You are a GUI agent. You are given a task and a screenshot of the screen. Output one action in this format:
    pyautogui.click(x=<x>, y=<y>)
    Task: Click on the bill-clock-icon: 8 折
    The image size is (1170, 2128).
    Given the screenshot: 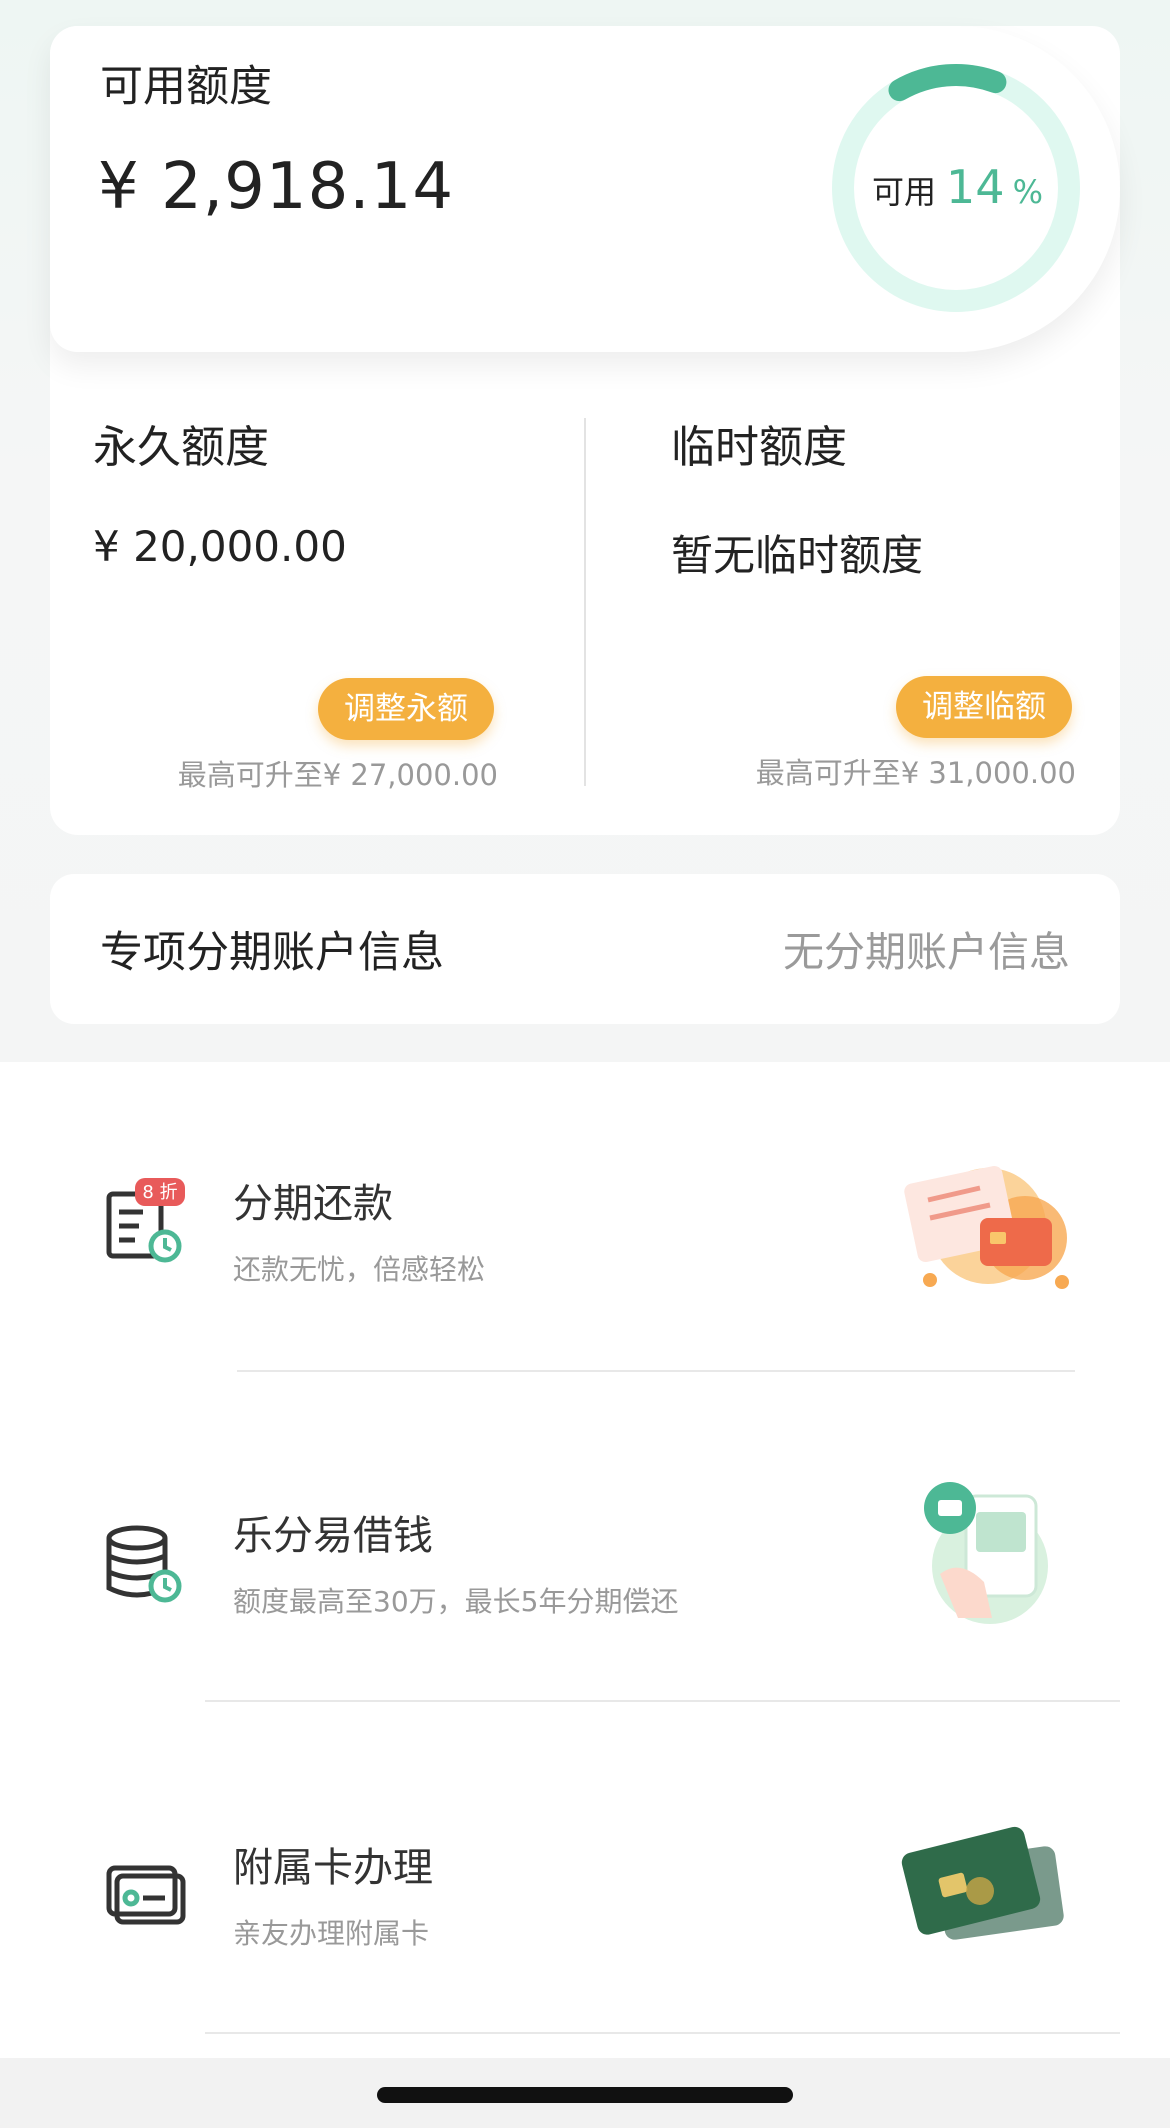 What is the action you would take?
    pyautogui.click(x=145, y=1220)
    